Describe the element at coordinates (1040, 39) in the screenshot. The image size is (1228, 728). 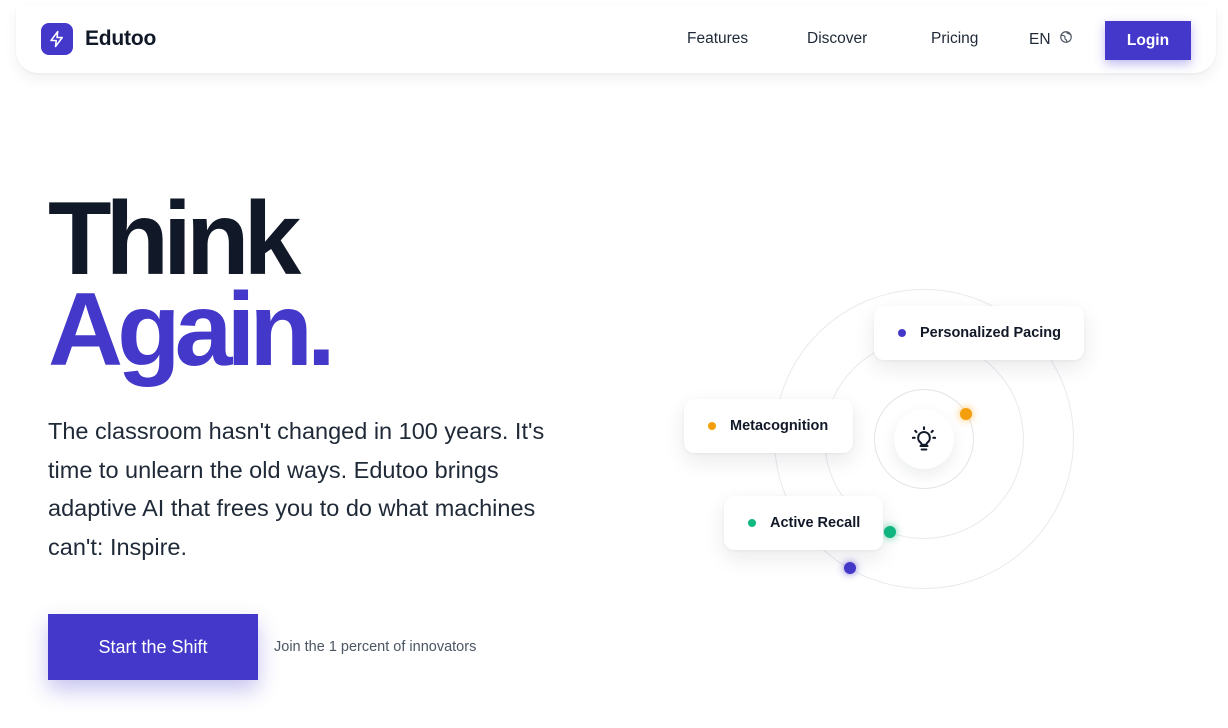
I see `language-code: EN` at that location.